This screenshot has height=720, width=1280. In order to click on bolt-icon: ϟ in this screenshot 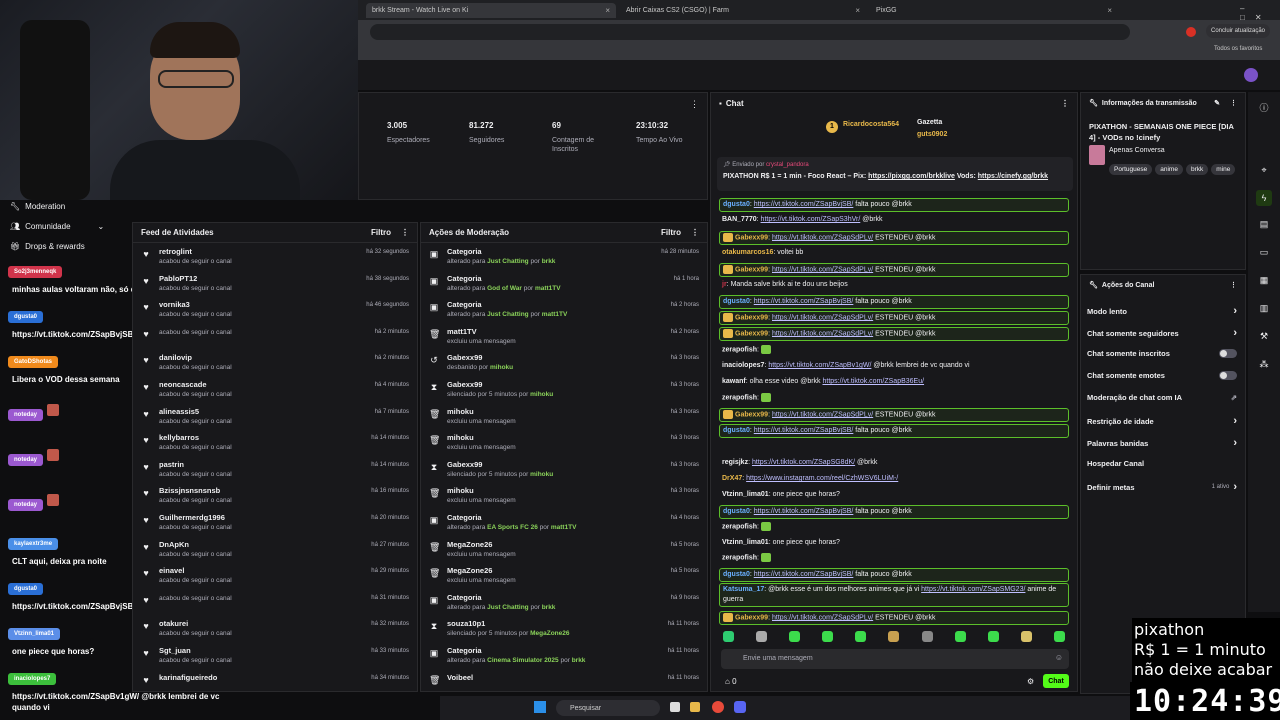, I will do `click(1264, 198)`.